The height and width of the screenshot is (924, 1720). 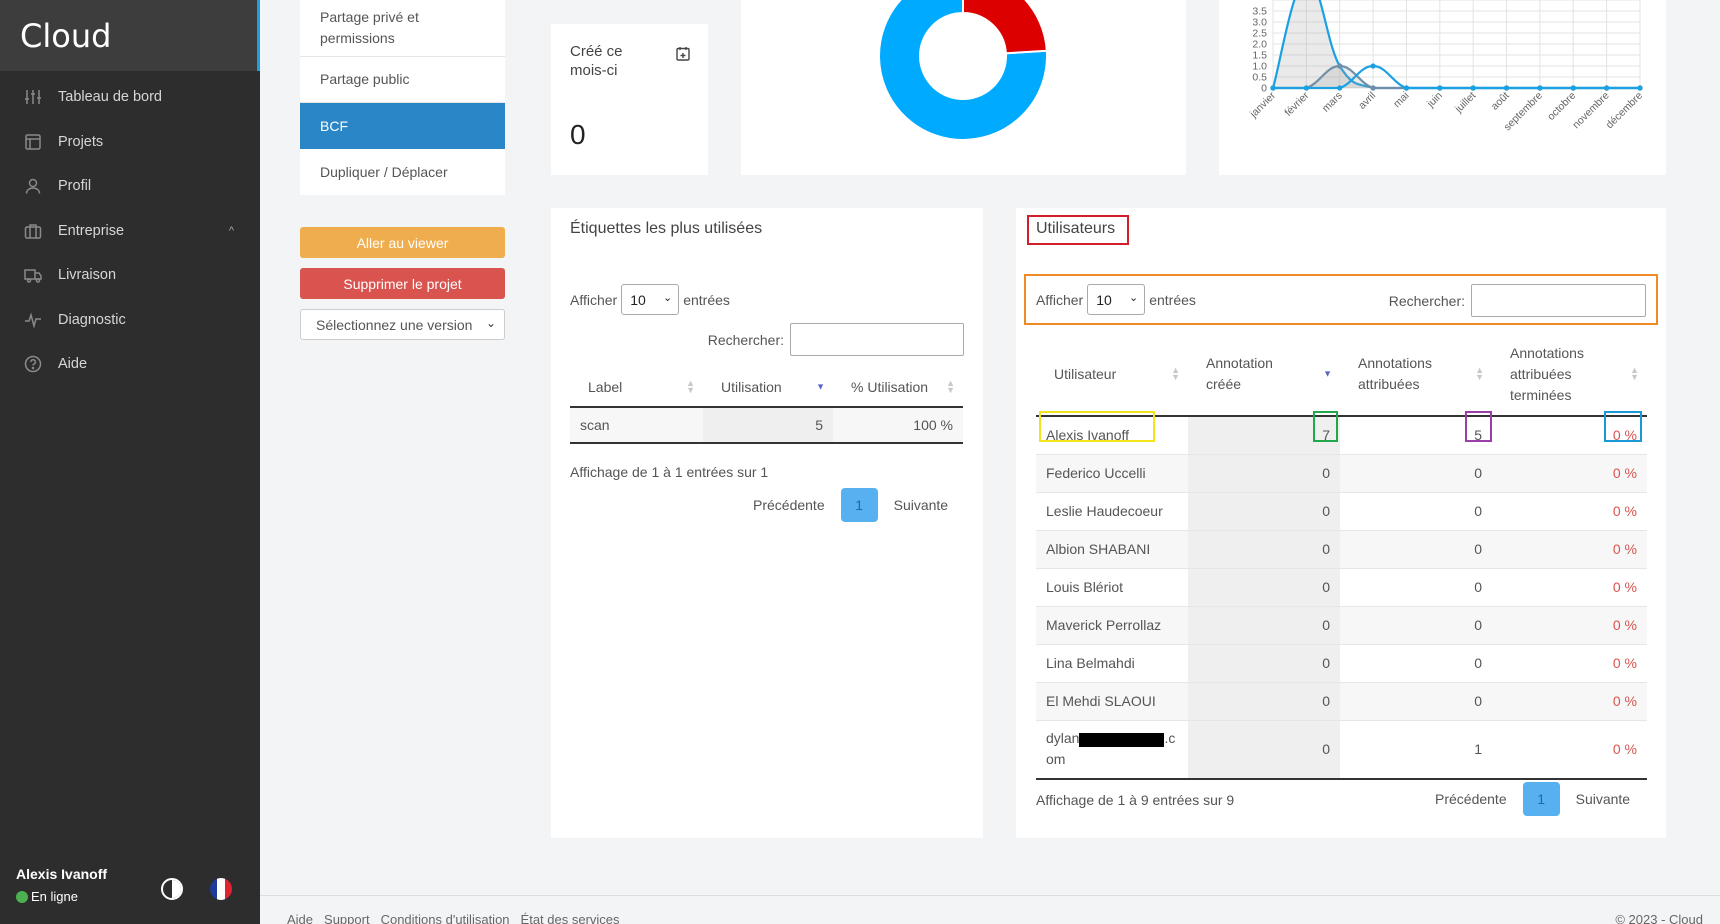 I want to click on users-col-created: Annotation créée ▼, so click(x=1264, y=374).